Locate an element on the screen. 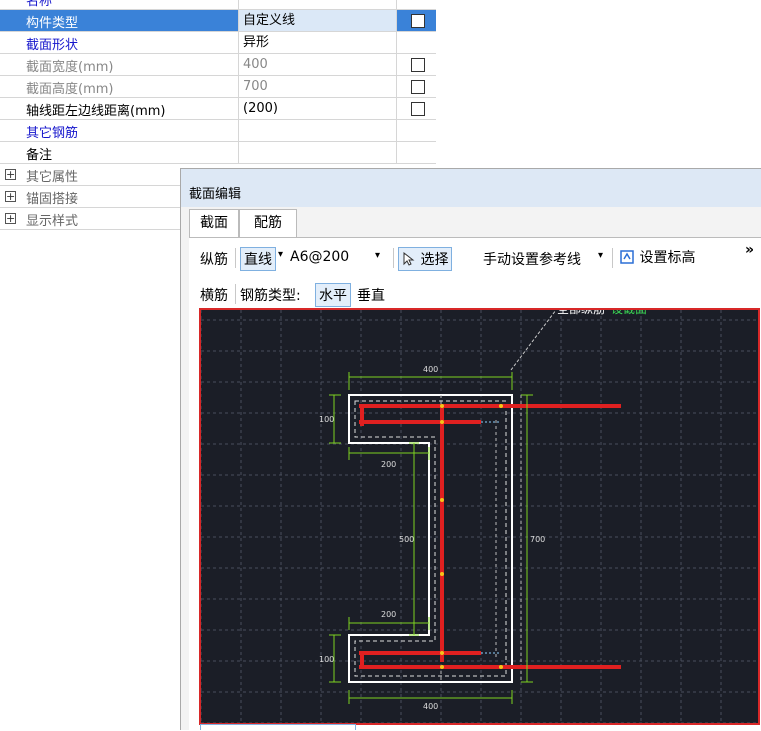  property-section-height-label: 截面高度(mm) is located at coordinates (70, 89).